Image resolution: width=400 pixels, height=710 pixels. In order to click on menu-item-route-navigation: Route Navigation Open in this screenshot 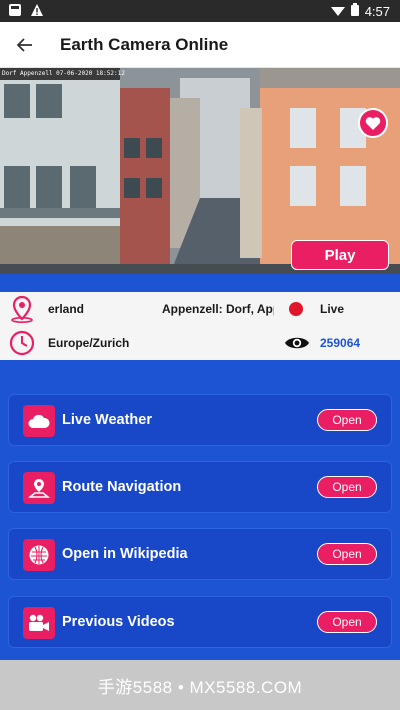, I will do `click(200, 487)`.